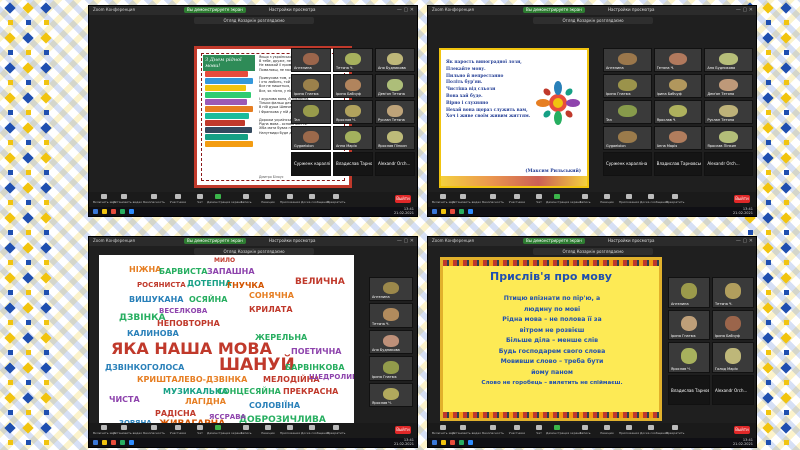  What do you see at coordinates (311, 138) in the screenshot?
I see `participant-tile: Gygaelolon` at bounding box center [311, 138].